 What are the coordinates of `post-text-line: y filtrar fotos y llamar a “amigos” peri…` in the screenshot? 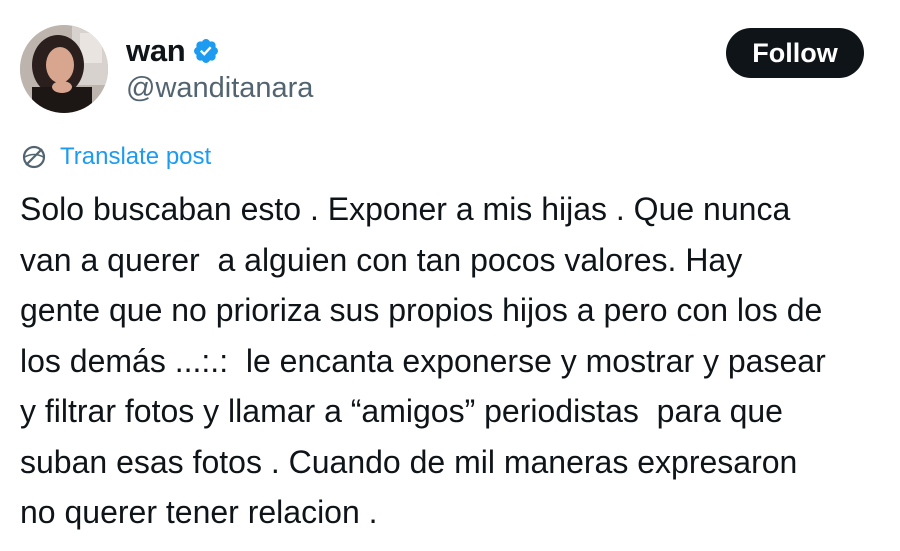 It's located at (401, 411).